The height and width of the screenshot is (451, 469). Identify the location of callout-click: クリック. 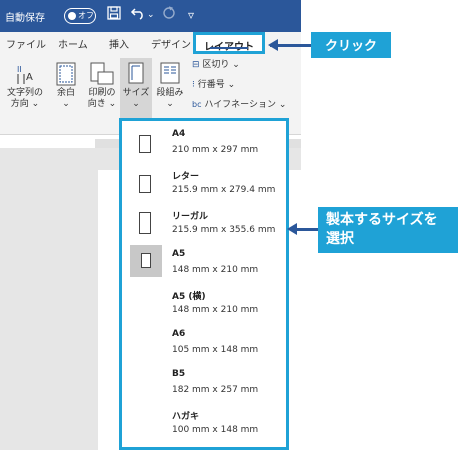
(351, 45).